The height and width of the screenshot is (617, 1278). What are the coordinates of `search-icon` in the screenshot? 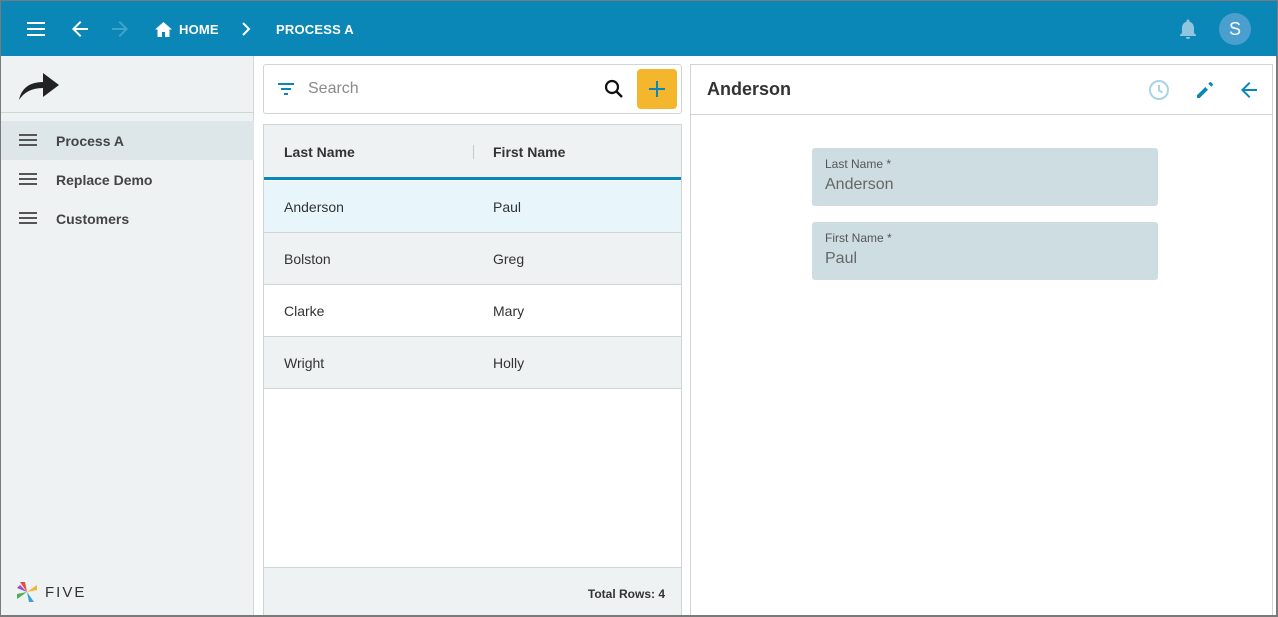 It's located at (614, 89).